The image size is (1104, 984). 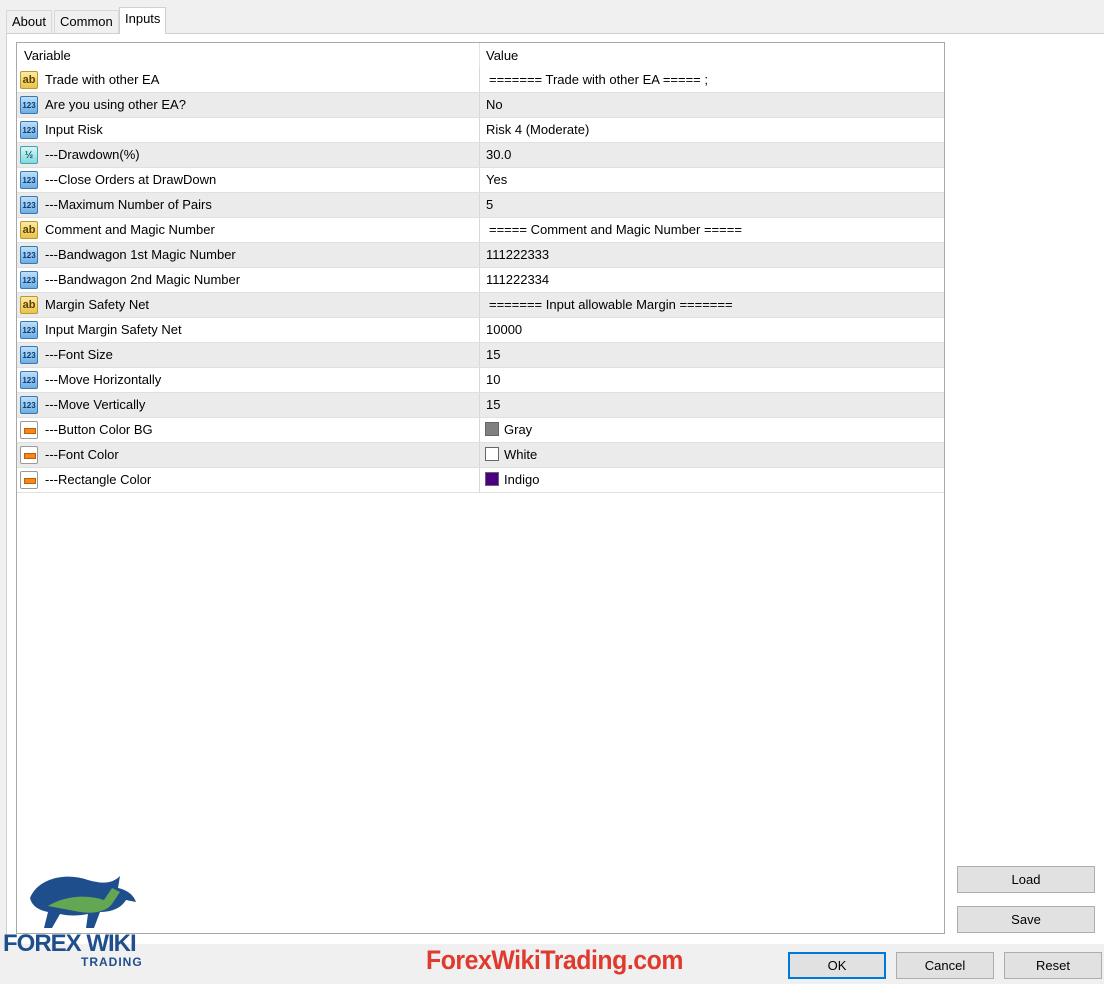 I want to click on variable-cell: ---Rectangle Color, so click(x=248, y=480).